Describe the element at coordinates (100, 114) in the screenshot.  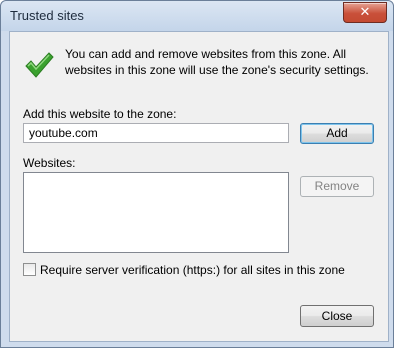
I see `add-website-label: Add this website to the zone:` at that location.